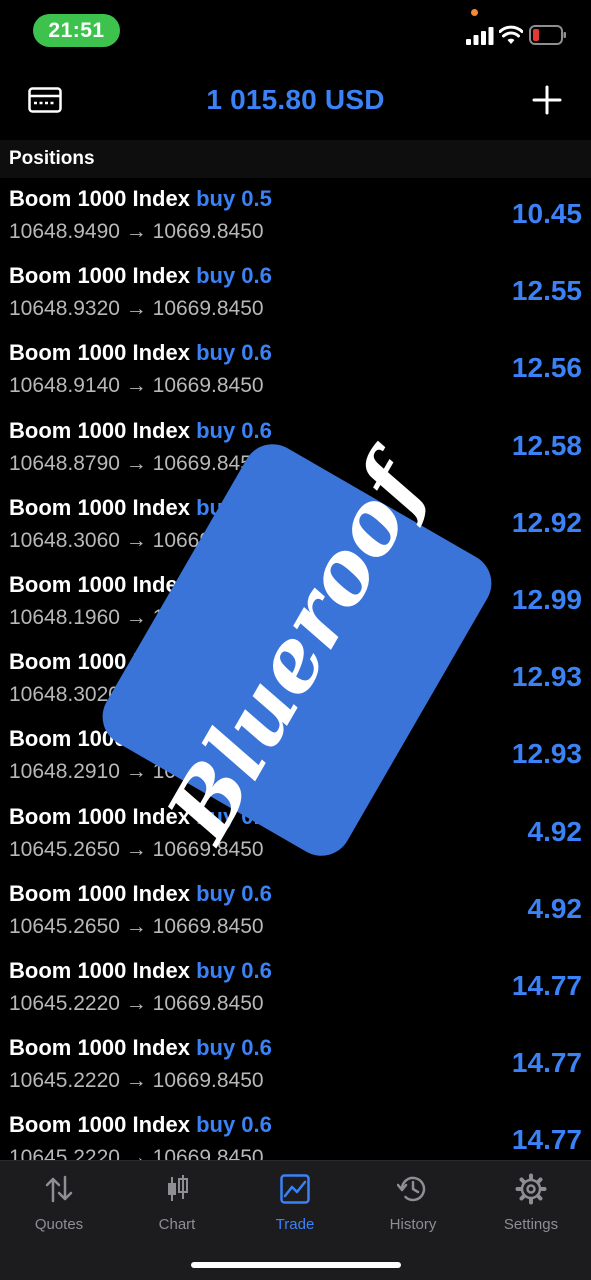 This screenshot has height=1280, width=591. What do you see at coordinates (295, 1208) in the screenshot?
I see `tab-trade: Trade` at bounding box center [295, 1208].